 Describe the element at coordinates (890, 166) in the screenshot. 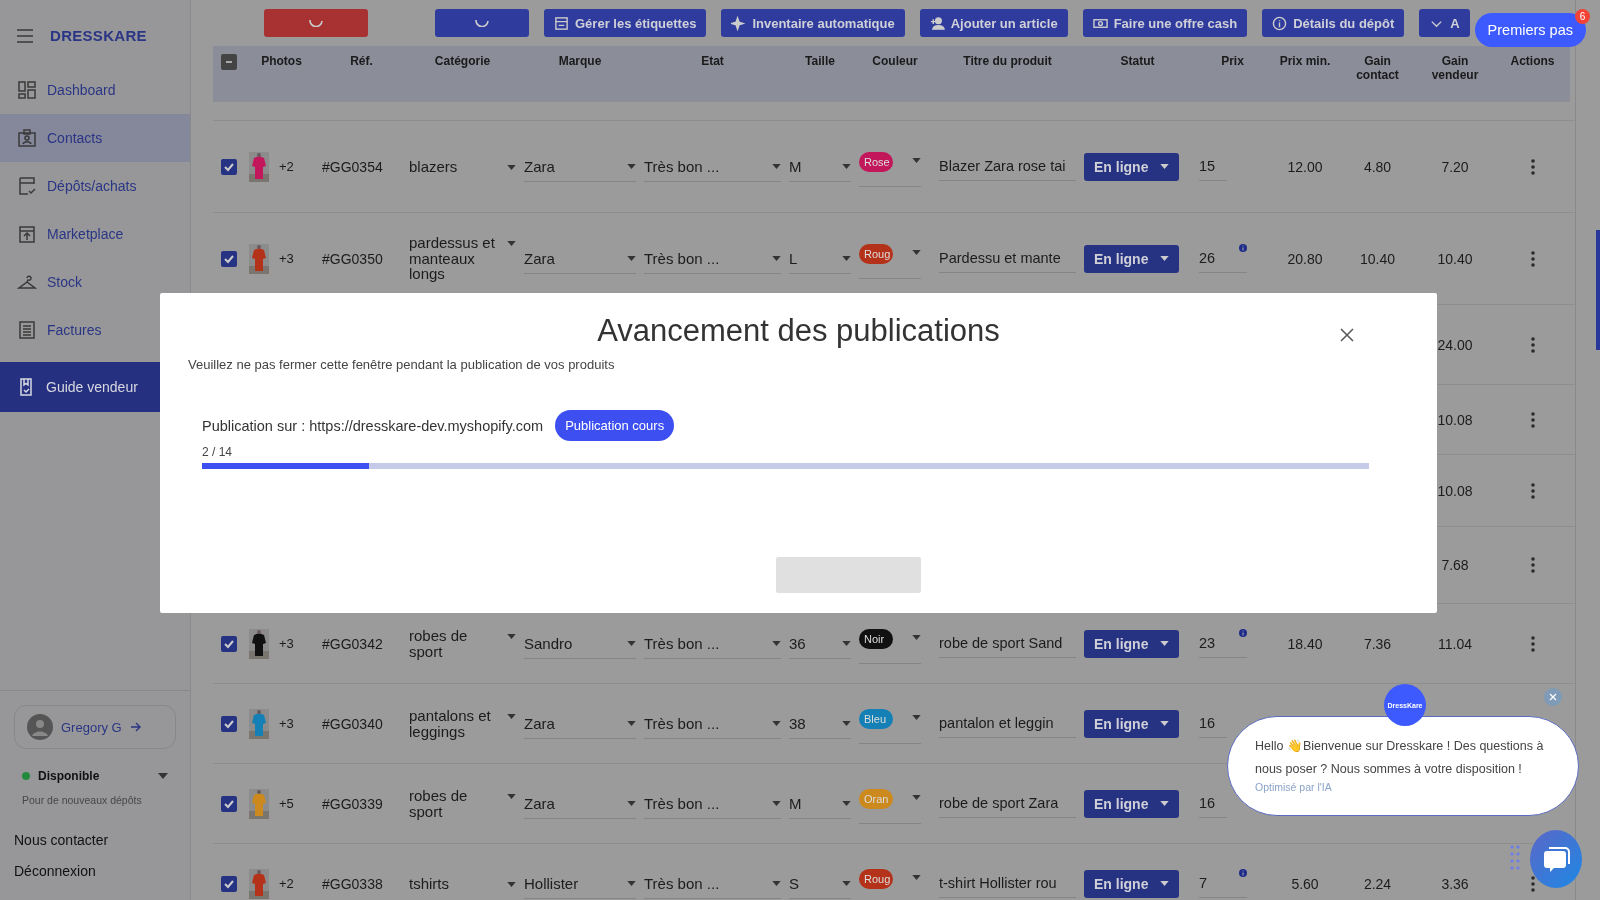

I see `color-select: Rose` at that location.